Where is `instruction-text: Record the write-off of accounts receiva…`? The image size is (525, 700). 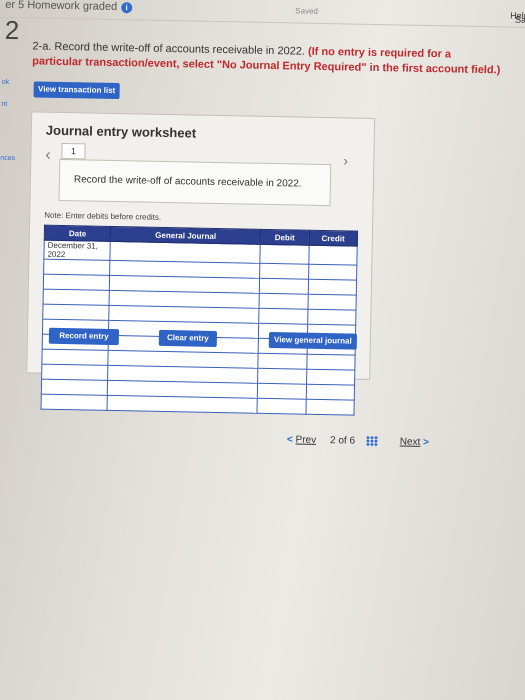 instruction-text: Record the write-off of accounts receiva… is located at coordinates (187, 182).